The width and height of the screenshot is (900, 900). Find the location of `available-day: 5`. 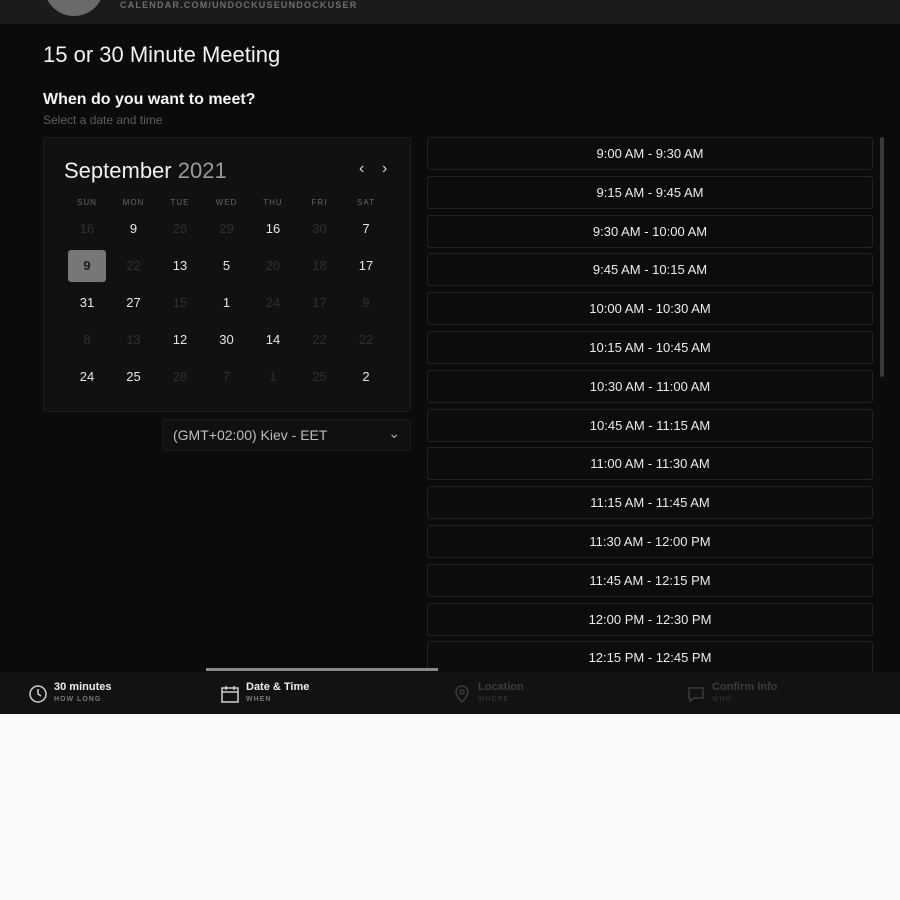

available-day: 5 is located at coordinates (227, 266).